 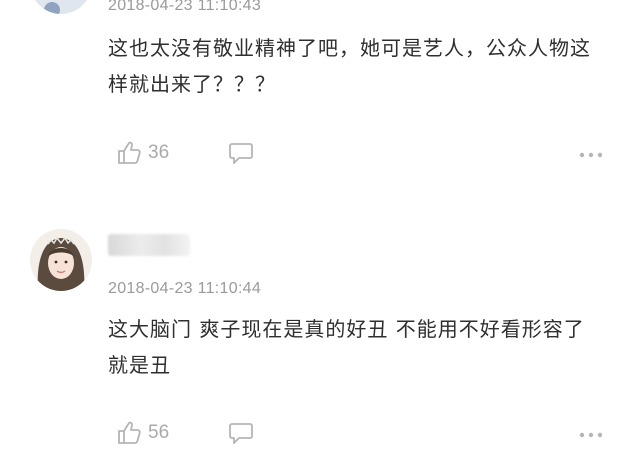 What do you see at coordinates (159, 432) in the screenshot?
I see `like-count: 56` at bounding box center [159, 432].